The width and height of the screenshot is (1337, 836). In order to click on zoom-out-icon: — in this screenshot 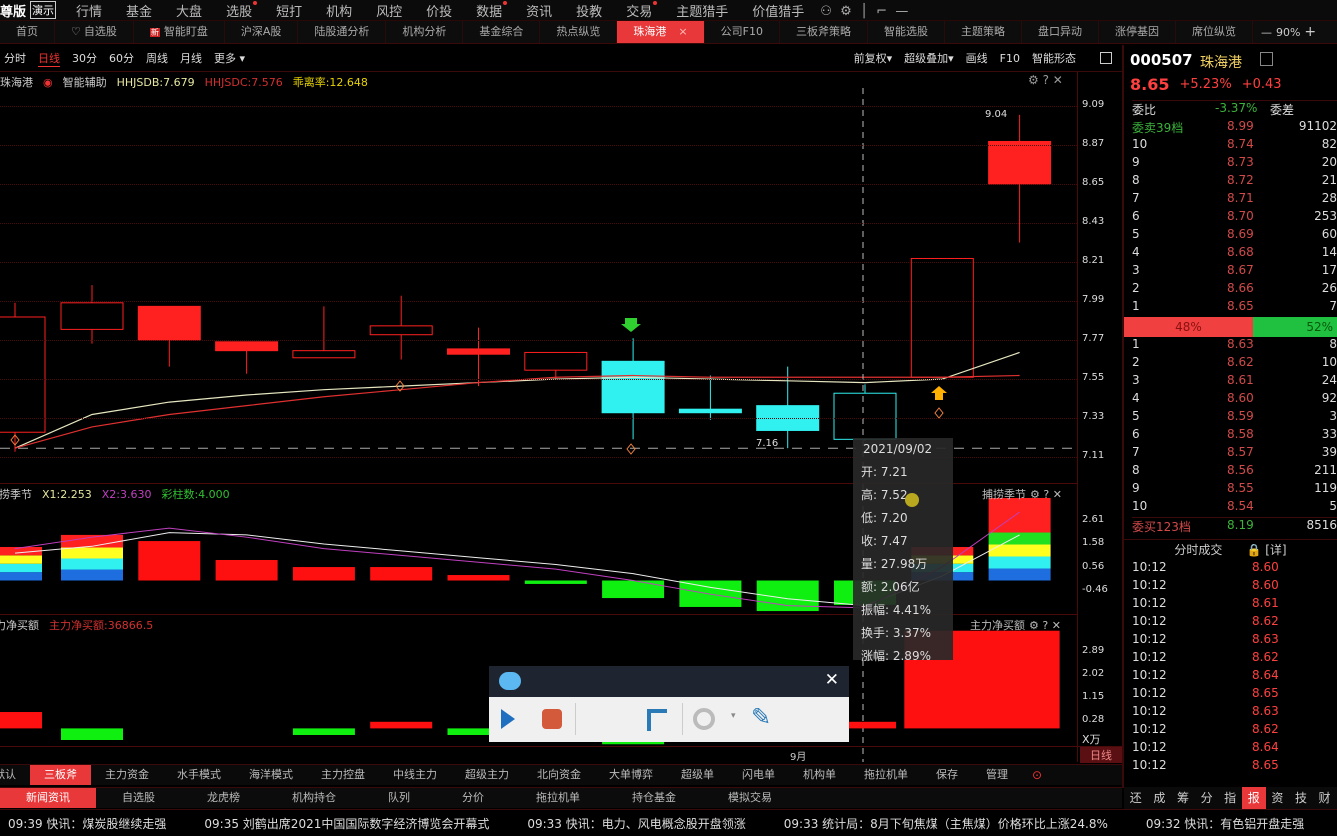, I will do `click(1266, 32)`.